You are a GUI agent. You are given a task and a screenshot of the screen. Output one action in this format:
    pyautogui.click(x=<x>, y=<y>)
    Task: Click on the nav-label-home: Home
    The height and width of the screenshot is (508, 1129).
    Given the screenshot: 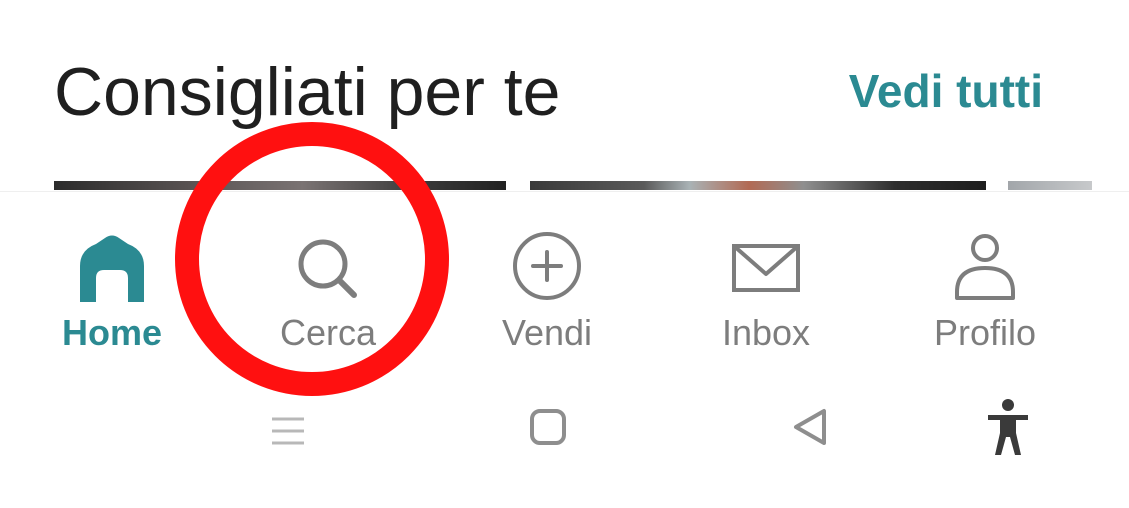 What is the action you would take?
    pyautogui.click(x=112, y=332)
    